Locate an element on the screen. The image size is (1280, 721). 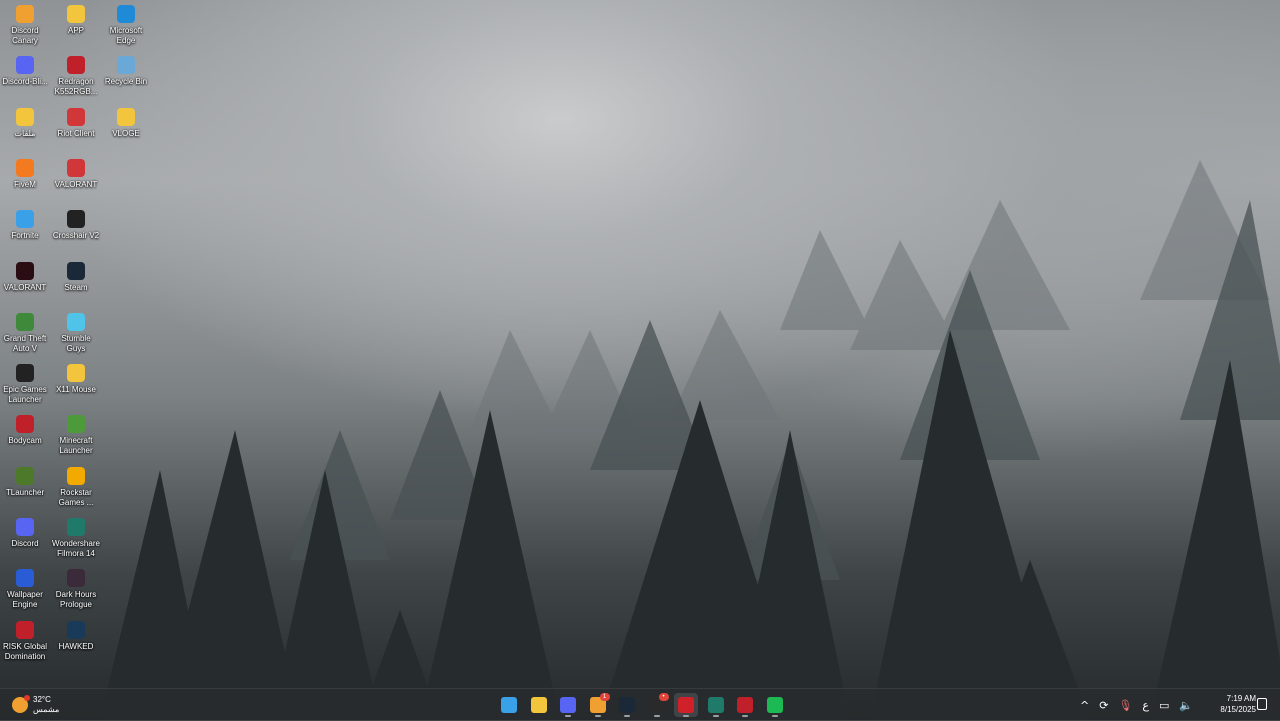
dark-hours-icon is located at coordinates (76, 578).